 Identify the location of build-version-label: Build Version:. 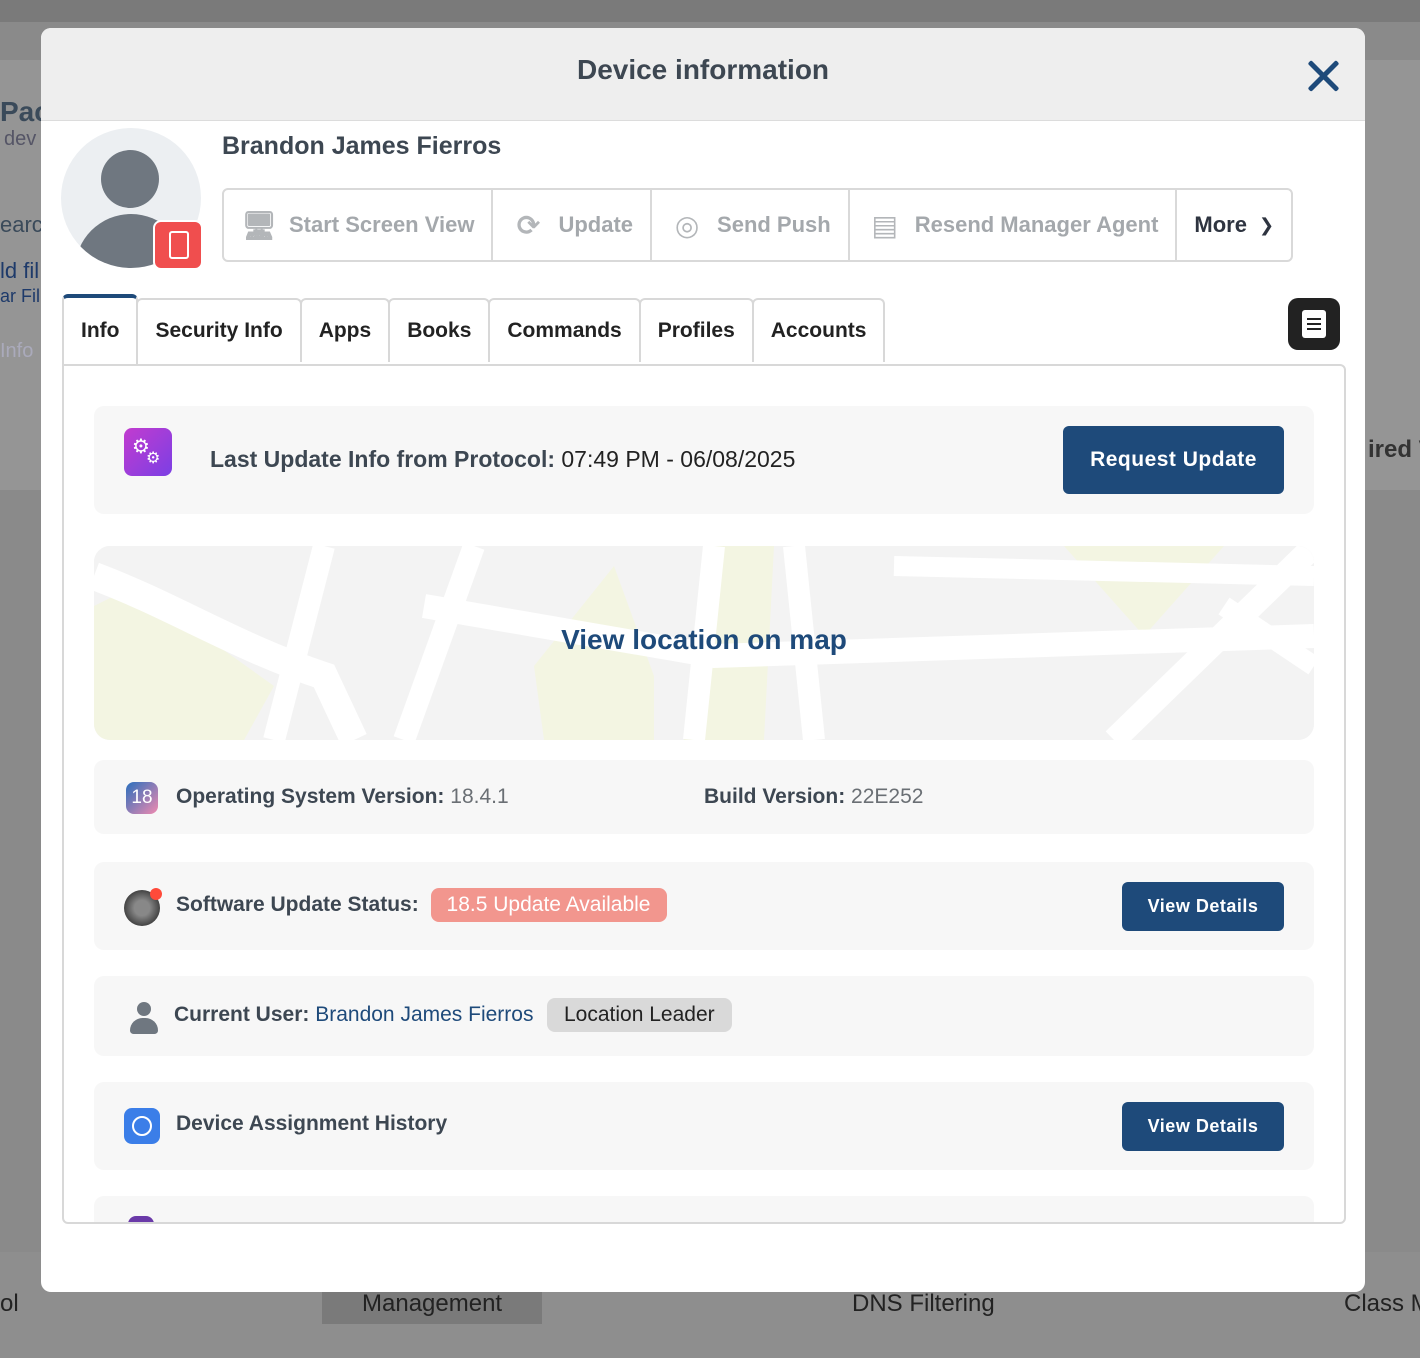
(775, 796).